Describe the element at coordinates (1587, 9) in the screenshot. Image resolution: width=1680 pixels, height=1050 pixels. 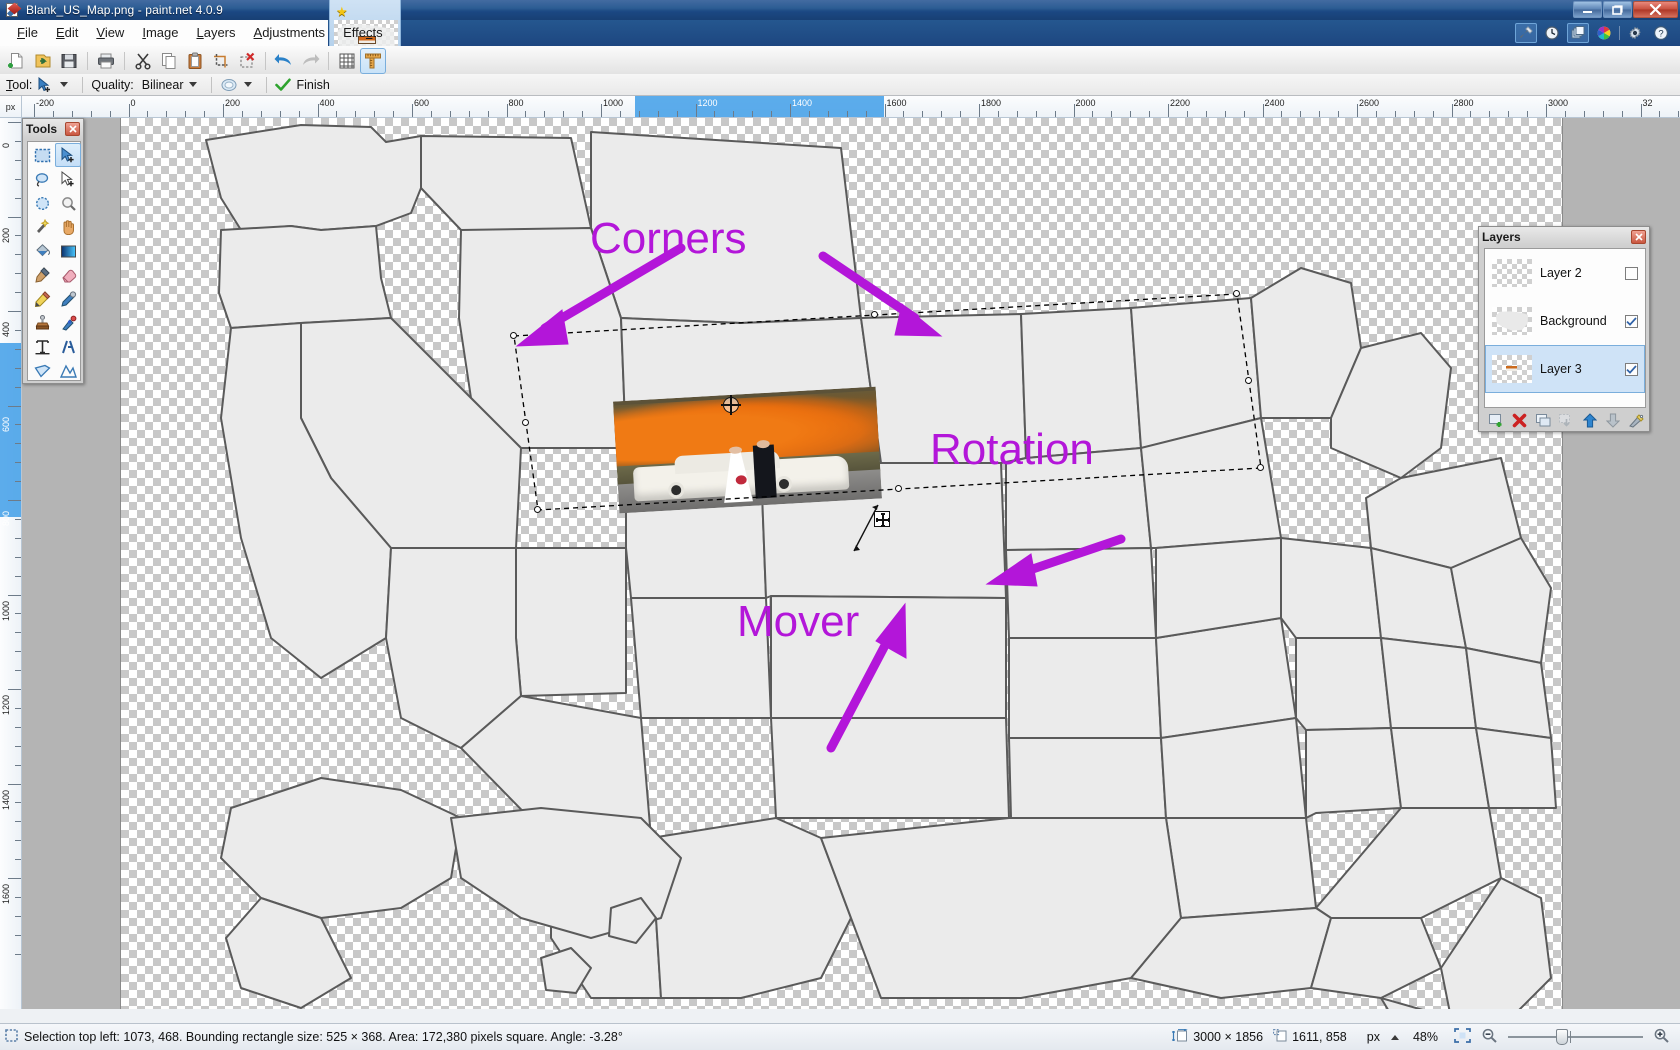
I see `minimize-button` at that location.